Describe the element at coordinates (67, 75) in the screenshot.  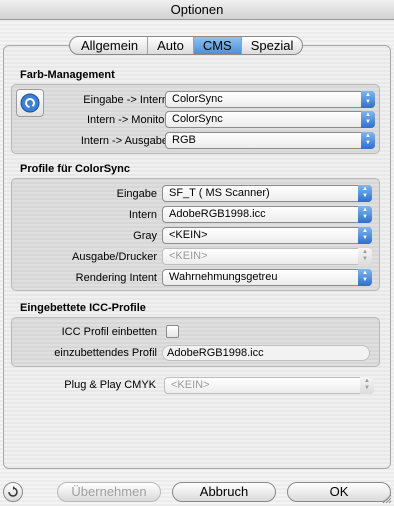
I see `farb-management-title: Farb-Management` at that location.